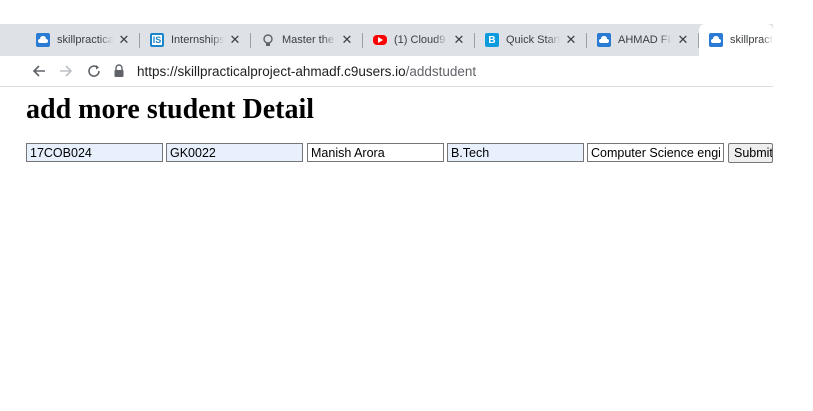 This screenshot has width=813, height=411. I want to click on internshala-icon: IS, so click(157, 40).